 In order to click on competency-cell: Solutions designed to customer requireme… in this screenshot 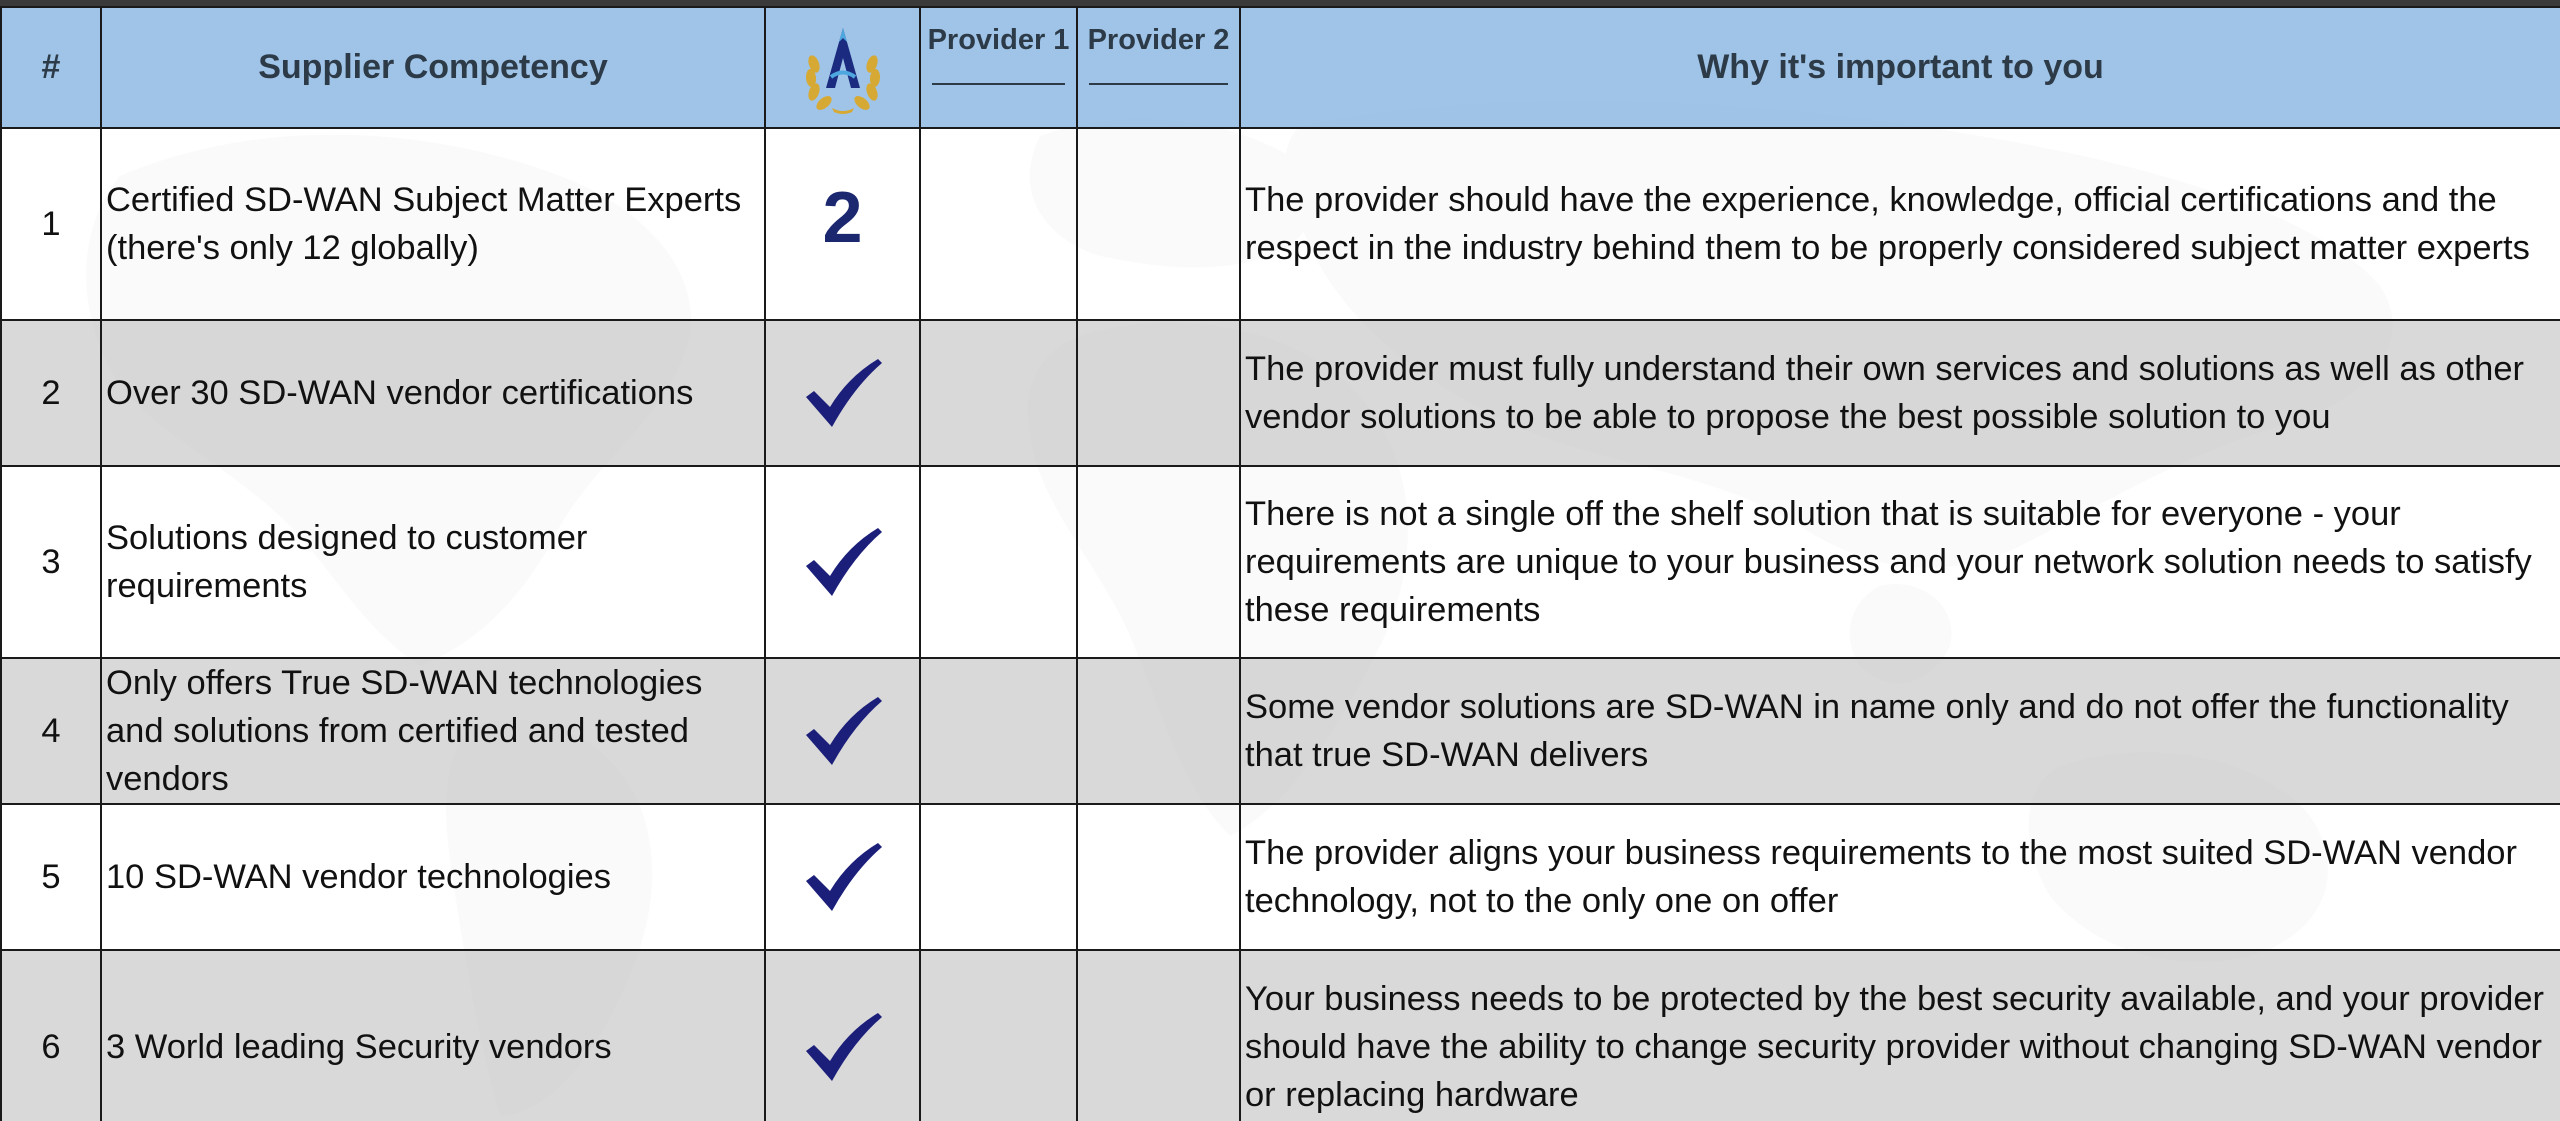, I will do `click(433, 562)`.